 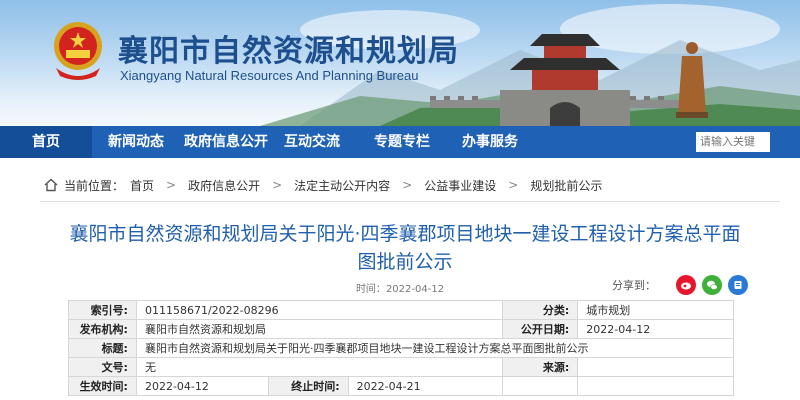 What do you see at coordinates (226, 142) in the screenshot?
I see `nav-item-gov-info: 政府信息公开` at bounding box center [226, 142].